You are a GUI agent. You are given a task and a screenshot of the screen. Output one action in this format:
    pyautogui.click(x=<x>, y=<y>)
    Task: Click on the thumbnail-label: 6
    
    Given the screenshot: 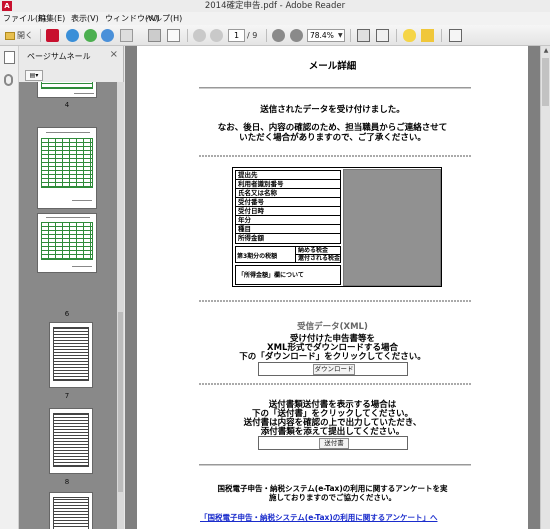 What is the action you would take?
    pyautogui.click(x=67, y=314)
    